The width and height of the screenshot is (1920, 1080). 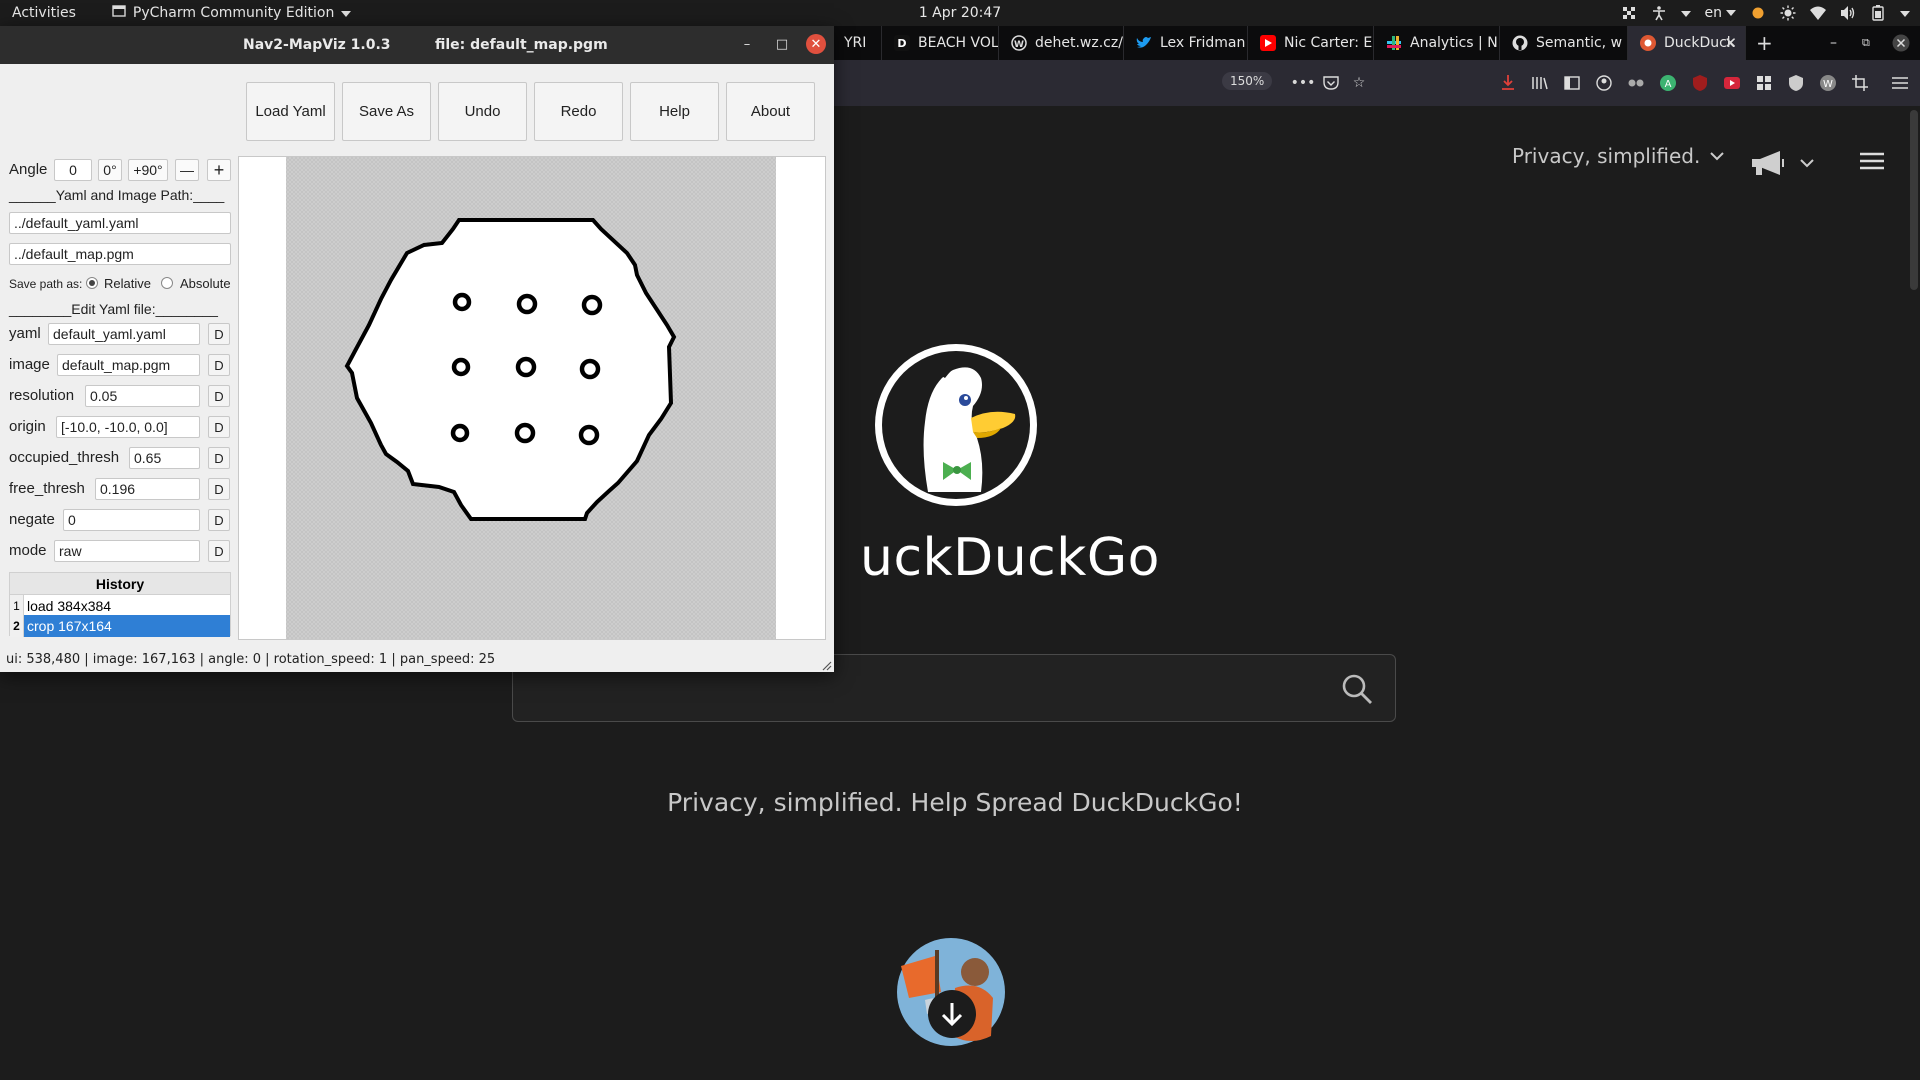 I want to click on zoom-level-badge: 150%, so click(x=1247, y=81).